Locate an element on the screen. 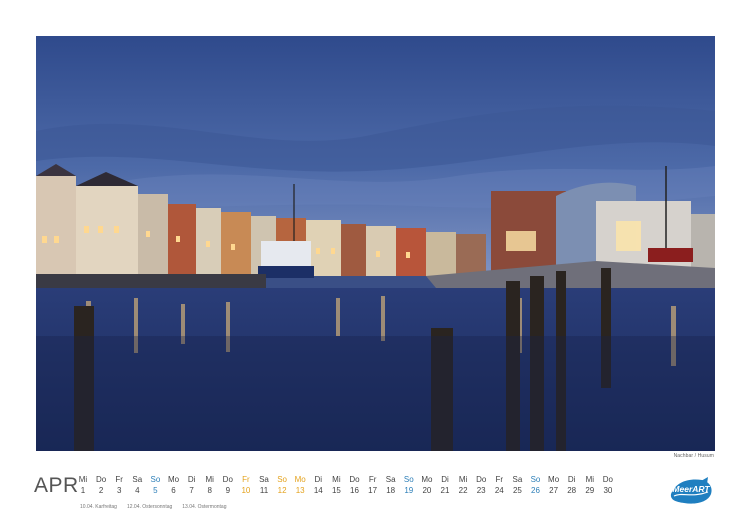 This screenshot has width=750, height=530. holiday-item: 12.04. Ostersonntag is located at coordinates (149, 507).